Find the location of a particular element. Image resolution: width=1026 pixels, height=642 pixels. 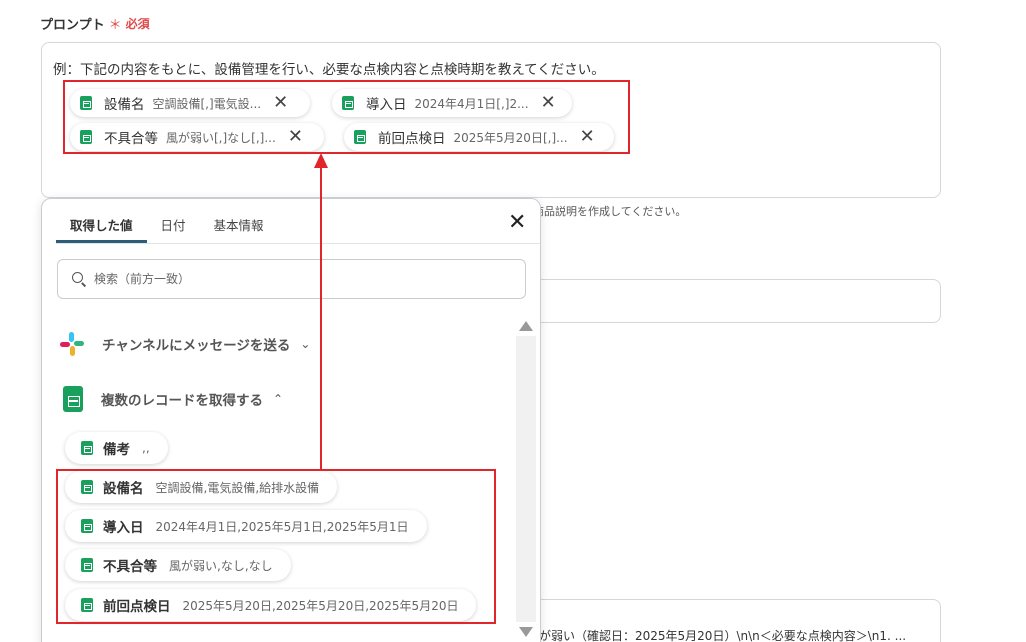

required-star: ＊ is located at coordinates (115, 25).